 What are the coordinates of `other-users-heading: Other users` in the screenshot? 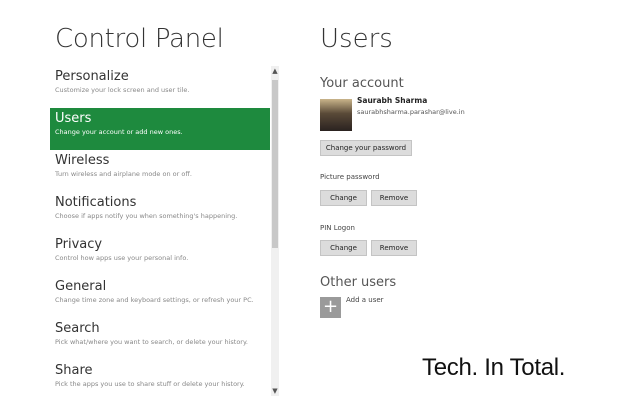 It's located at (358, 282).